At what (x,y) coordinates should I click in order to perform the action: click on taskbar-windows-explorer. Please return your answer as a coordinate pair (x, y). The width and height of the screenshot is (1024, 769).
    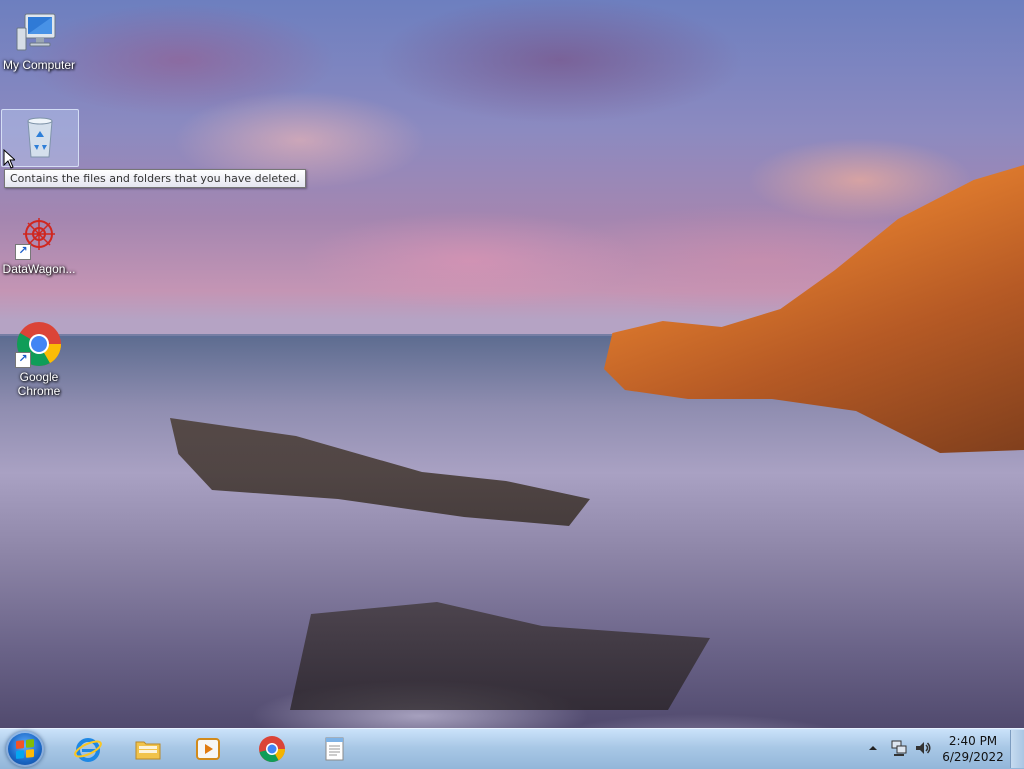
    Looking at the image, I should click on (148, 749).